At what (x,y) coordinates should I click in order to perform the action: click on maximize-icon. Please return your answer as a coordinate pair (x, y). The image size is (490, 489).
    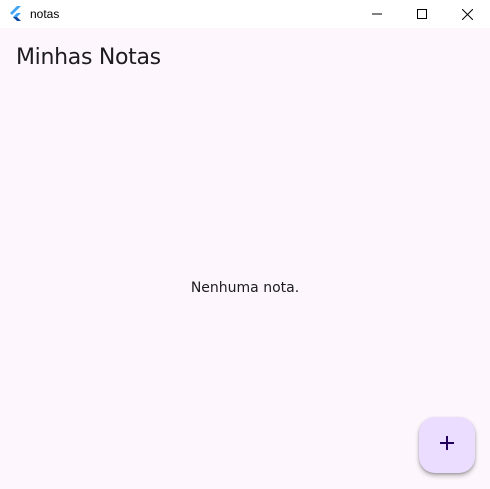
    Looking at the image, I should click on (422, 14).